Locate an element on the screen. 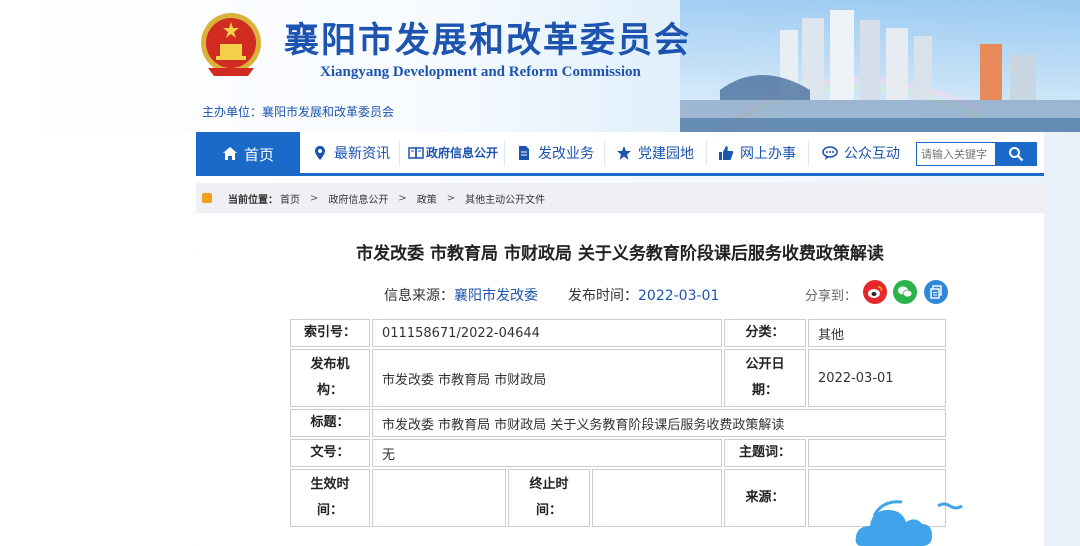 The height and width of the screenshot is (546, 1080). effective-label-line1: 生效时 is located at coordinates (330, 484).